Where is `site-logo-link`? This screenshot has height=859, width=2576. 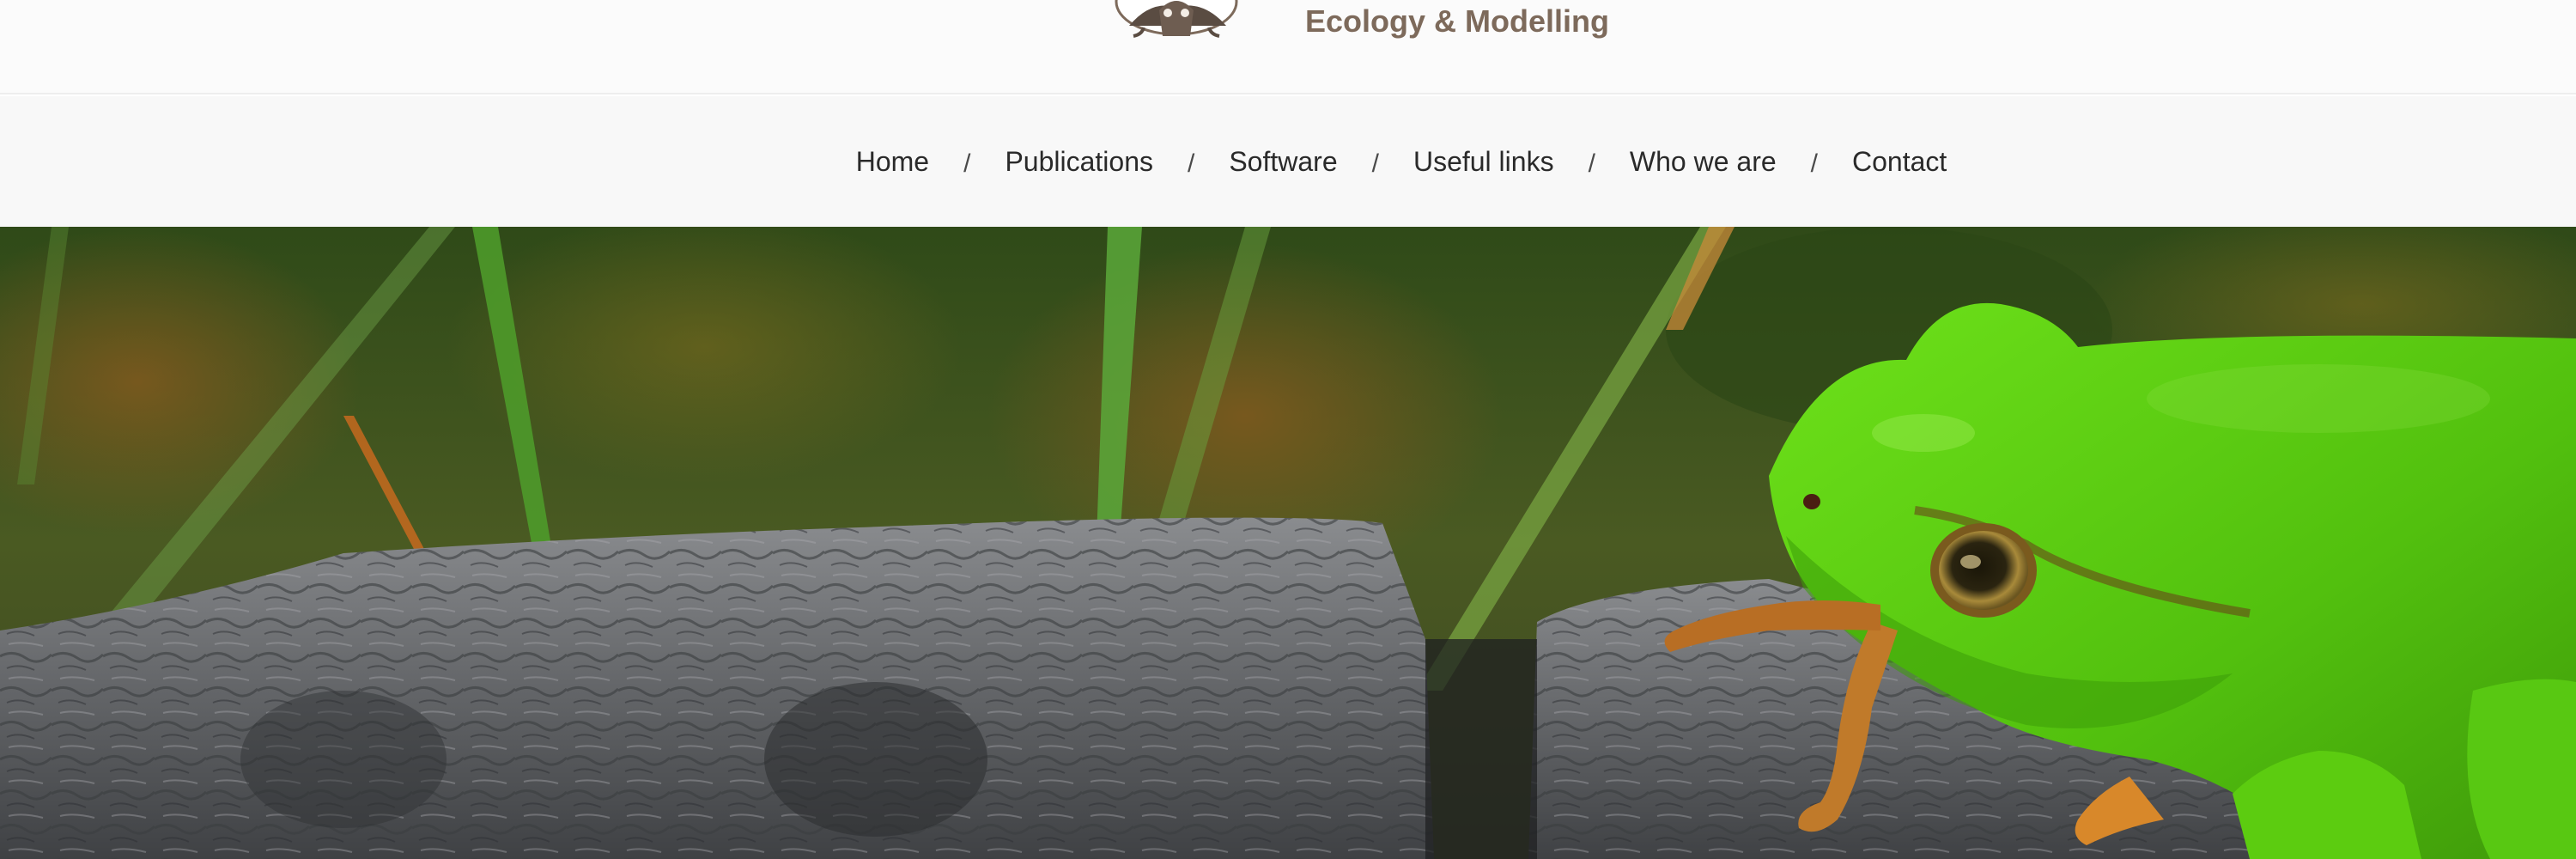
site-logo-link is located at coordinates (1177, 19).